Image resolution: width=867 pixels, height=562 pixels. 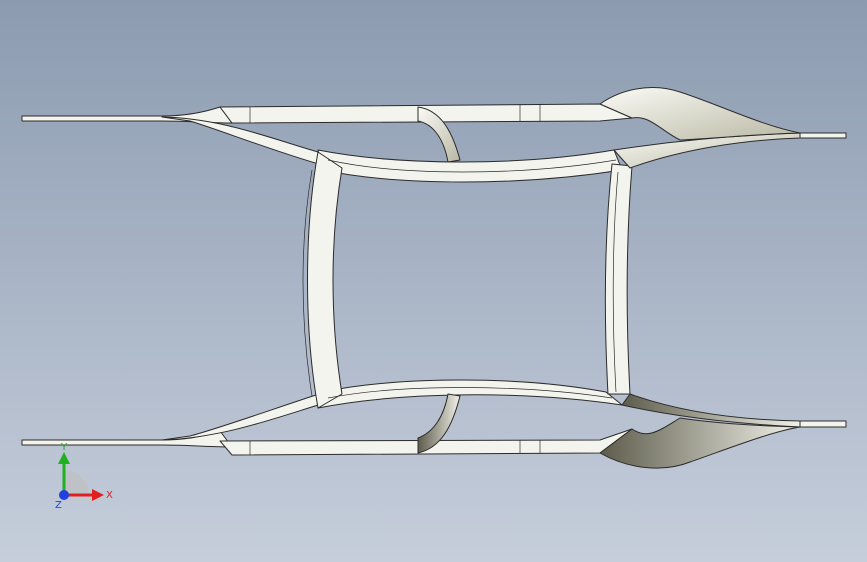 What do you see at coordinates (76, 482) in the screenshot?
I see `triad-arc` at bounding box center [76, 482].